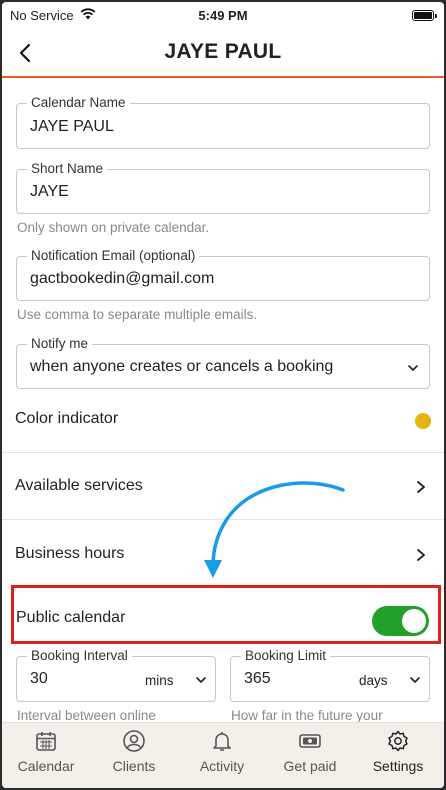  I want to click on annotation-arrow, so click(274, 529).